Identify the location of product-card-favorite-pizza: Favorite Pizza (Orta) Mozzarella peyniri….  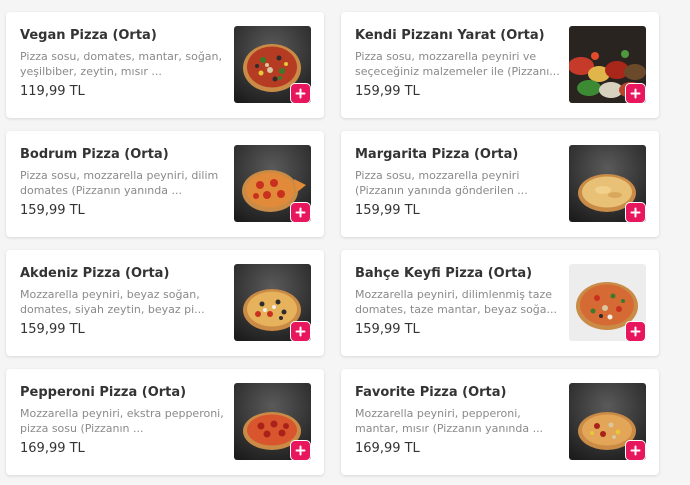
(500, 422).